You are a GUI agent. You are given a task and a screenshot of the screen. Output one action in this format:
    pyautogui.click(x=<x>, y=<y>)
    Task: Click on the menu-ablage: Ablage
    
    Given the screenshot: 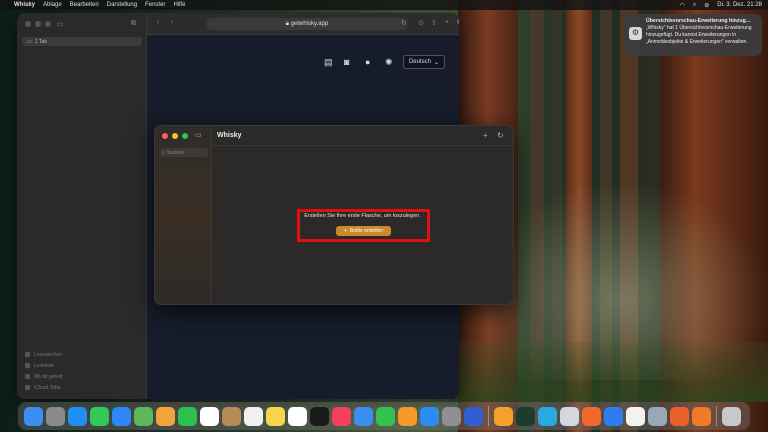 What is the action you would take?
    pyautogui.click(x=52, y=5)
    